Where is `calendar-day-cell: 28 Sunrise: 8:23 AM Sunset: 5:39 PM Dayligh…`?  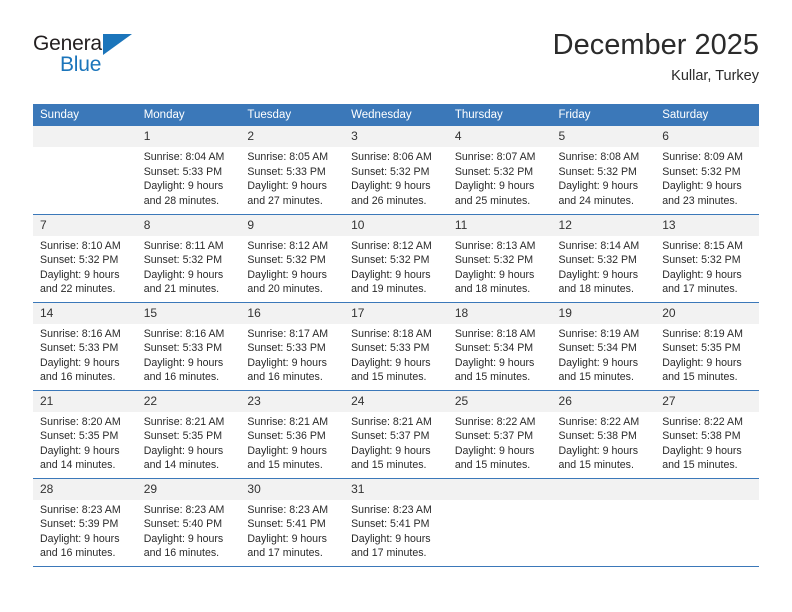
calendar-day-cell: 28 Sunrise: 8:23 AM Sunset: 5:39 PM Dayligh… is located at coordinates (85, 522).